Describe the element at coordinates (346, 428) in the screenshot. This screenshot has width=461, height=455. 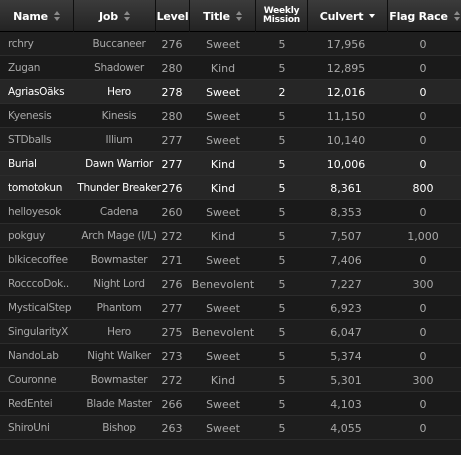
I see `culvert-score: 4,055` at that location.